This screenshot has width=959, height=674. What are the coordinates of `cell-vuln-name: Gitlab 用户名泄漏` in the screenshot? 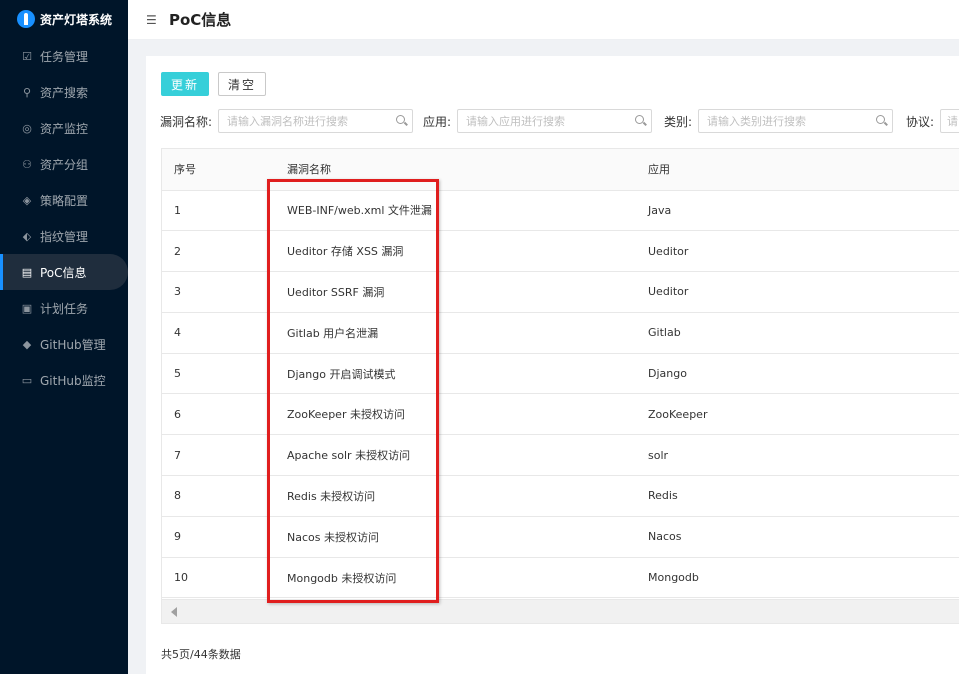 It's located at (455, 333).